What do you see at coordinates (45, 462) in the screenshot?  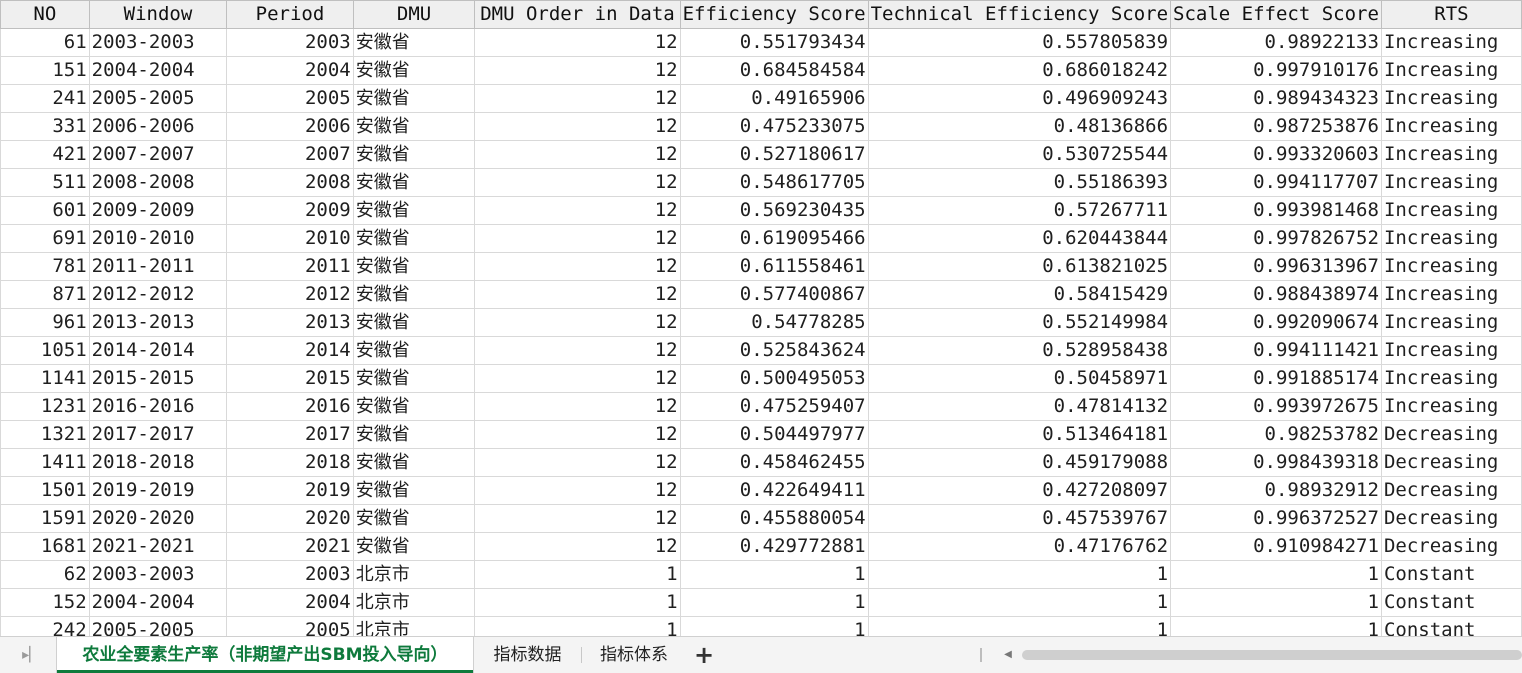 I see `col-no-cell: 1411` at bounding box center [45, 462].